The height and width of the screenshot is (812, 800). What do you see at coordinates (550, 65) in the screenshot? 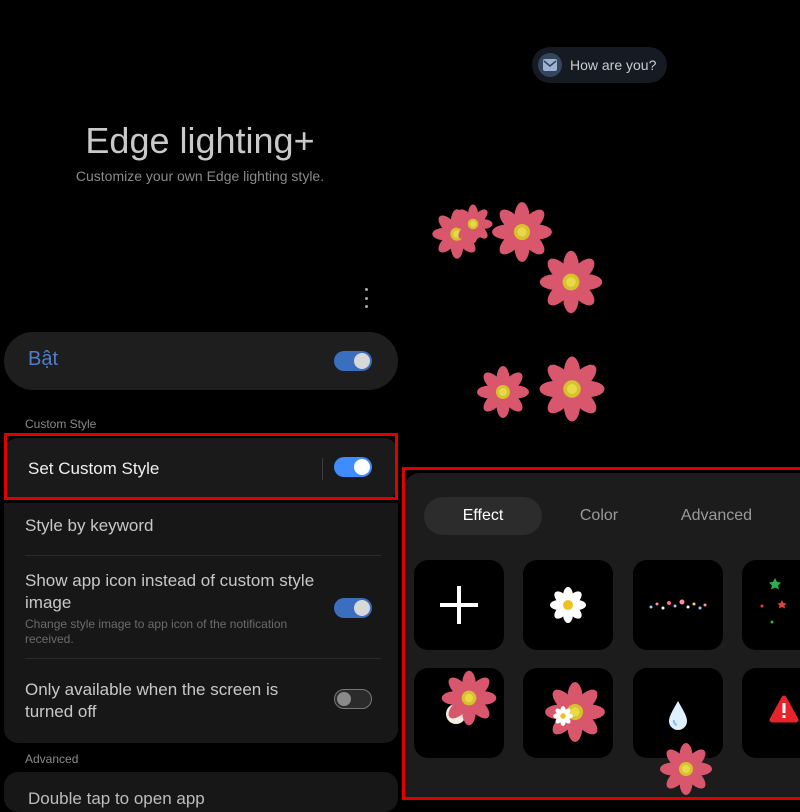
I see `mail-icon` at bounding box center [550, 65].